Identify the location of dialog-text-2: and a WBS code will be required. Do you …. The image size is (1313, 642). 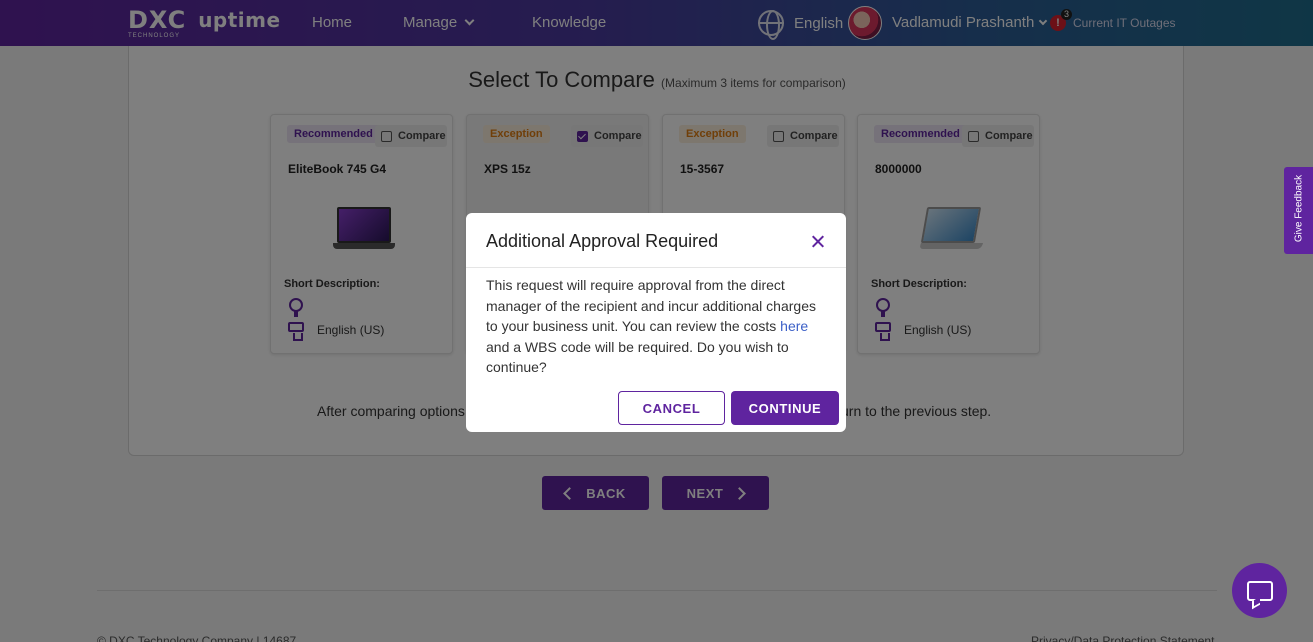
(637, 357).